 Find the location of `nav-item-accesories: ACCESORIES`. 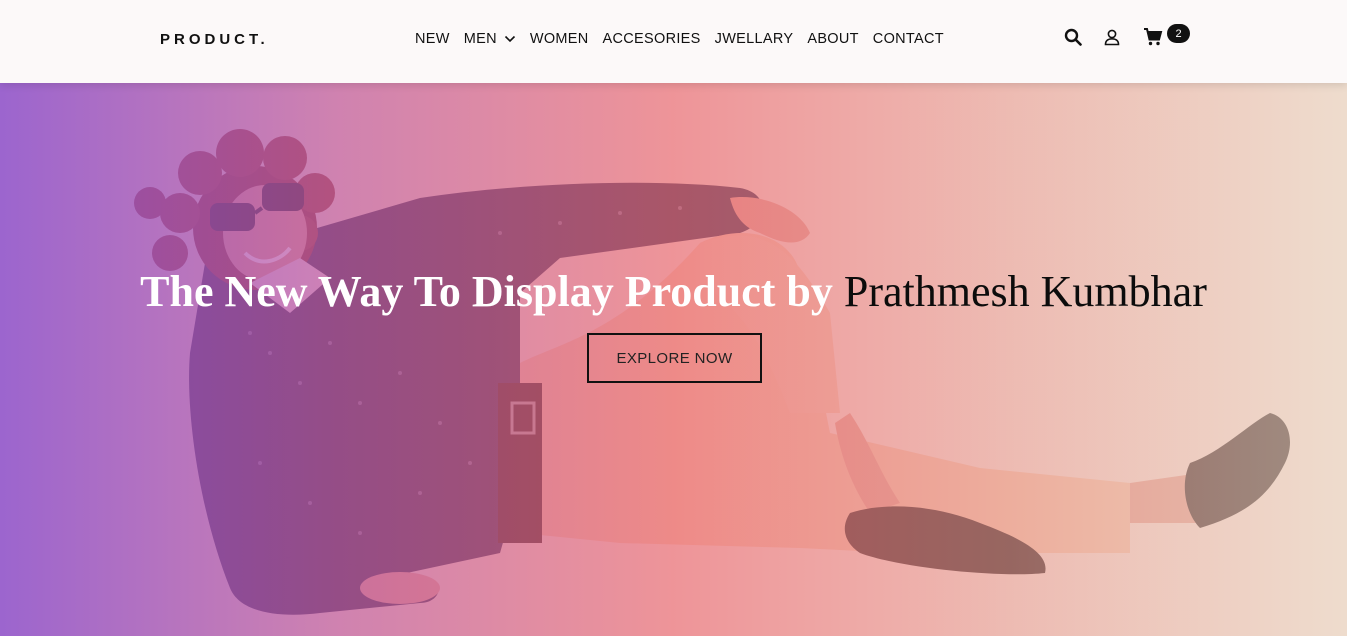

nav-item-accesories: ACCESORIES is located at coordinates (652, 39).